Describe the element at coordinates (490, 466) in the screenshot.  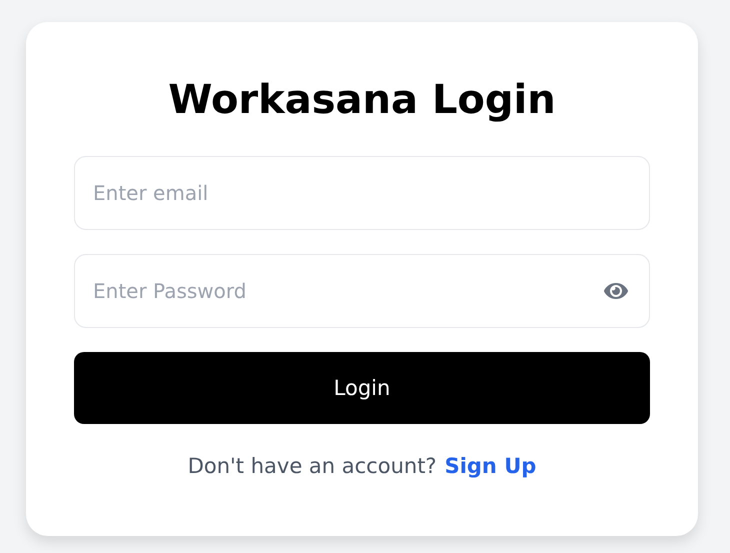
I see `signup-link: Sign Up` at that location.